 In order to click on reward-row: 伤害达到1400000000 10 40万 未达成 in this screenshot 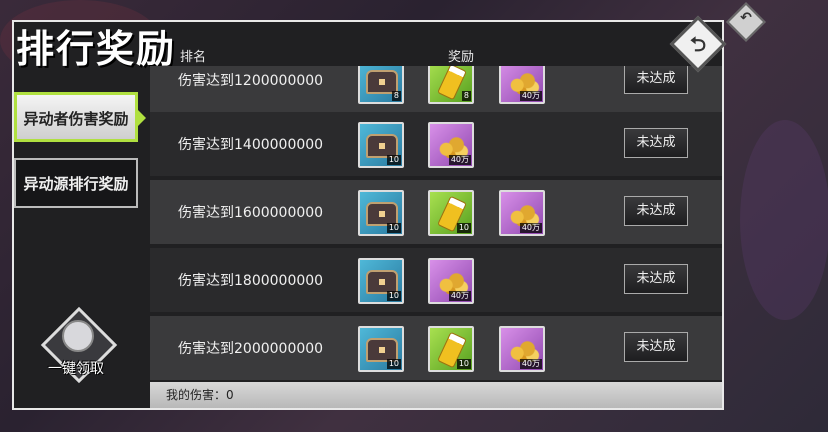, I will do `click(436, 144)`.